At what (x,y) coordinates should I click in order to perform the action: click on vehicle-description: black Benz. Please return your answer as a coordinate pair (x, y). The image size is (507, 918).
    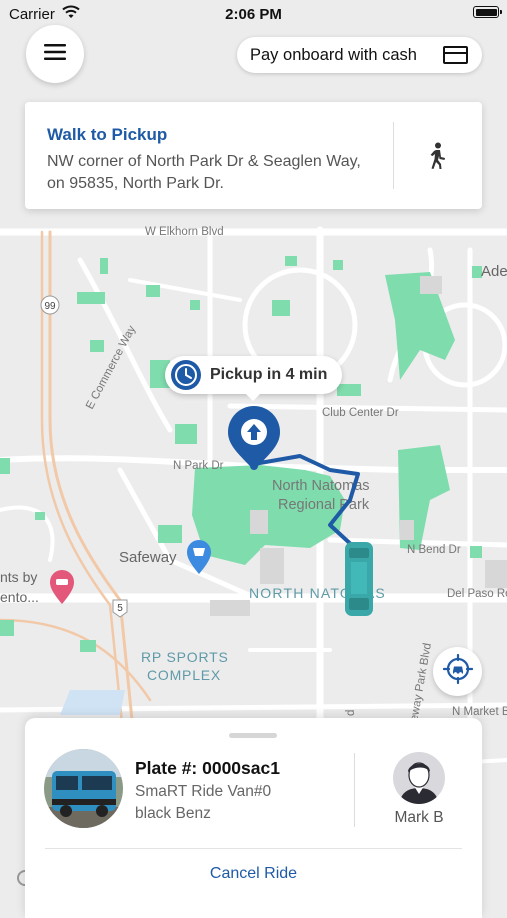
    Looking at the image, I should click on (173, 813).